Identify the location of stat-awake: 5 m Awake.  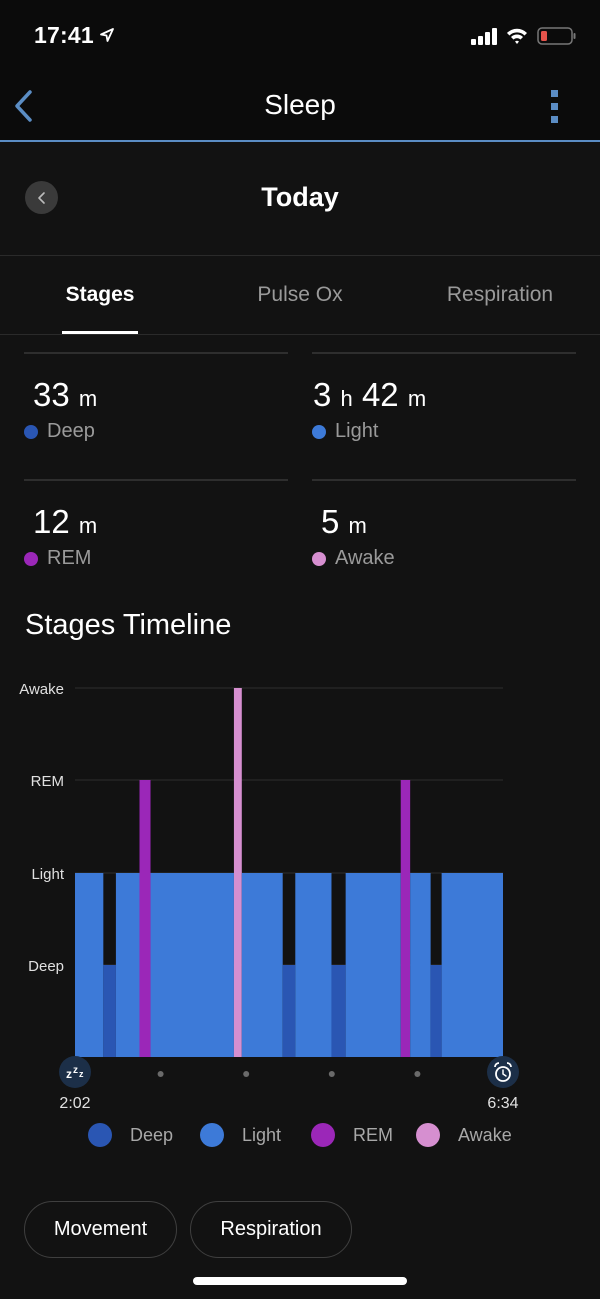
(444, 524).